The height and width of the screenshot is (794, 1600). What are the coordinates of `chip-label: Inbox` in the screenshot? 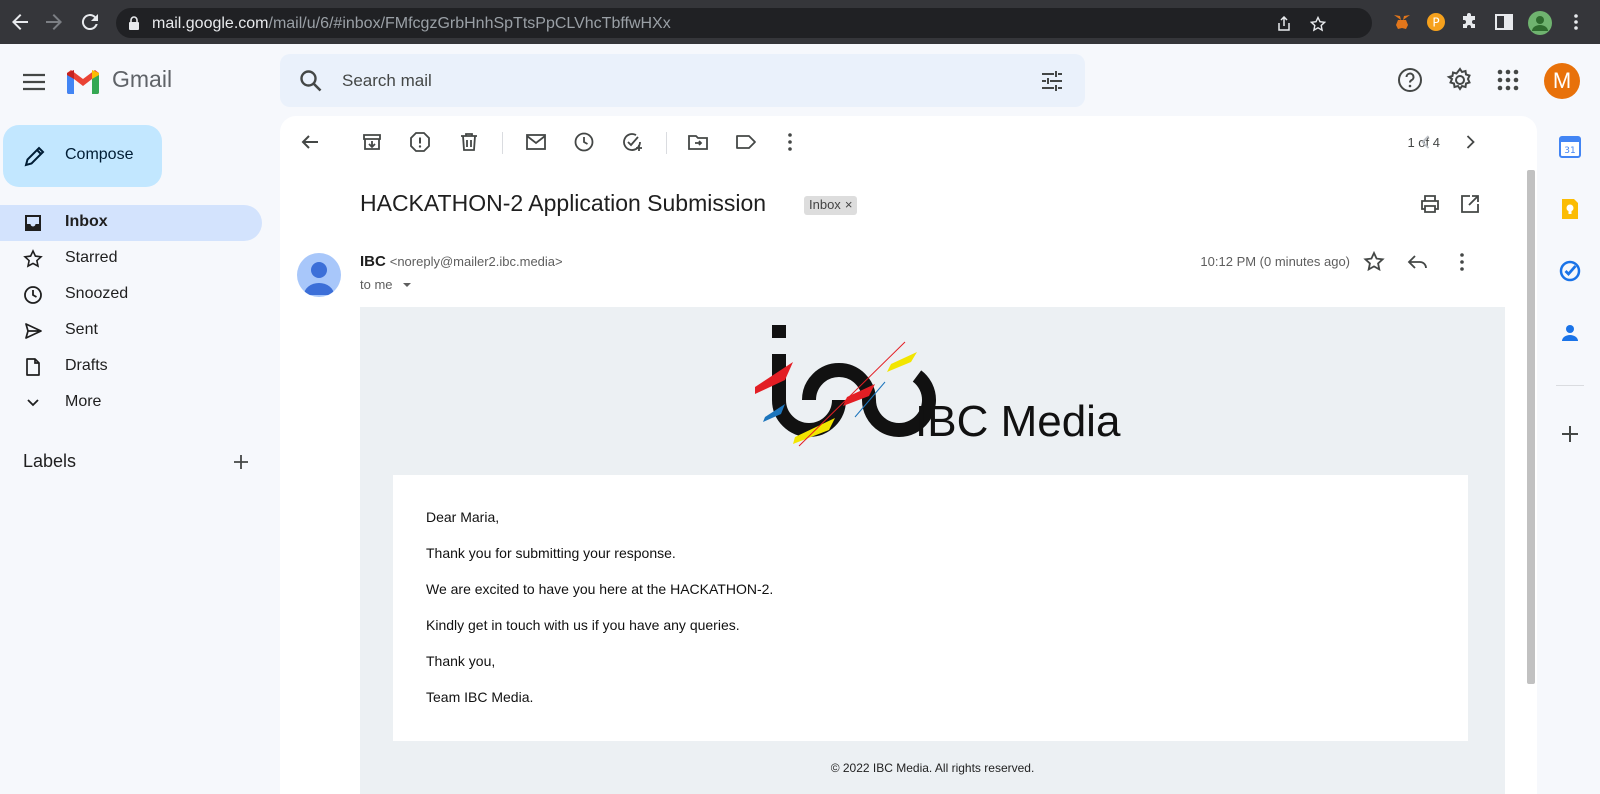 It's located at (825, 204).